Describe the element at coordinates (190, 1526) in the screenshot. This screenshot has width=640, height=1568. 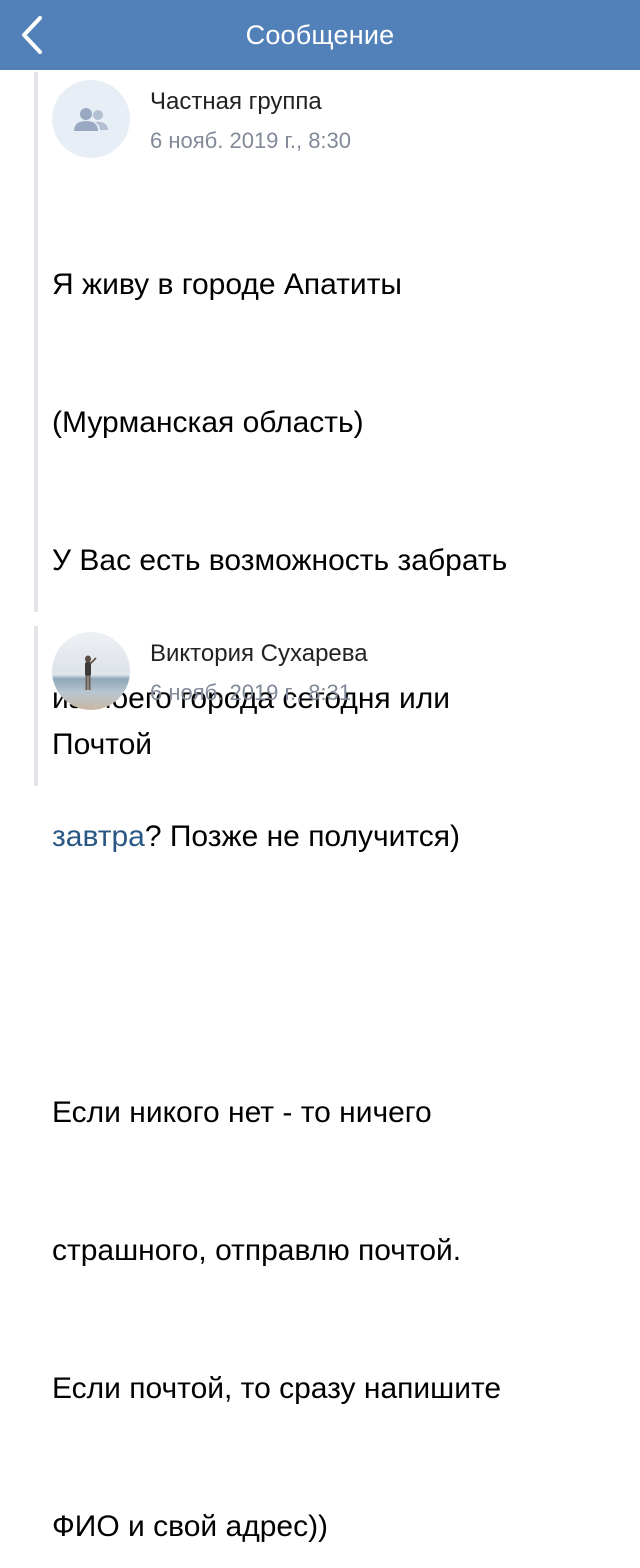
I see `text-line: ФИО и свой адрес))` at that location.